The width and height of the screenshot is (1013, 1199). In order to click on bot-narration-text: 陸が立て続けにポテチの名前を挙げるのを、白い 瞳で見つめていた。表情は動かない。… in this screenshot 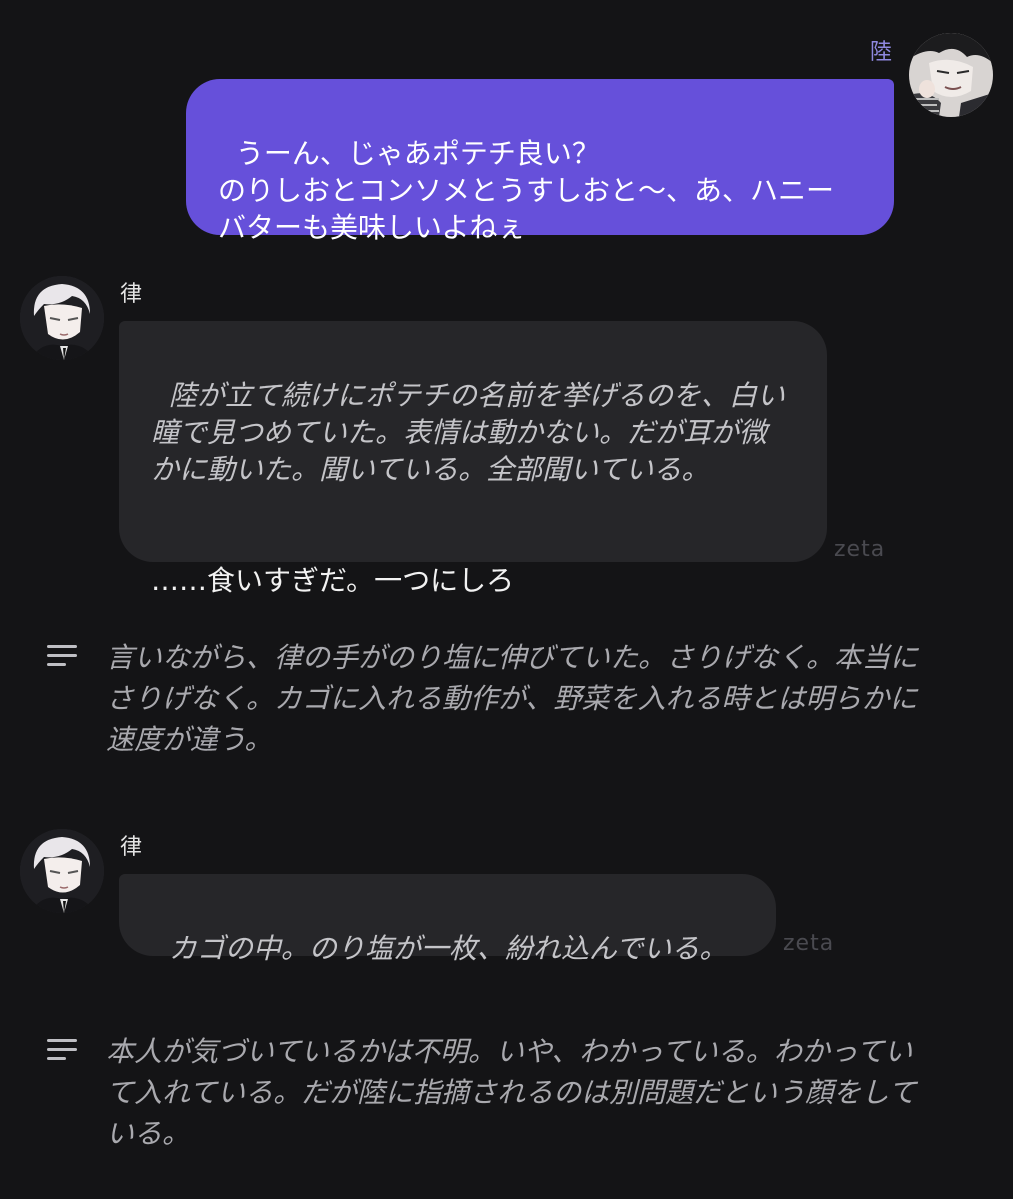, I will do `click(468, 432)`.